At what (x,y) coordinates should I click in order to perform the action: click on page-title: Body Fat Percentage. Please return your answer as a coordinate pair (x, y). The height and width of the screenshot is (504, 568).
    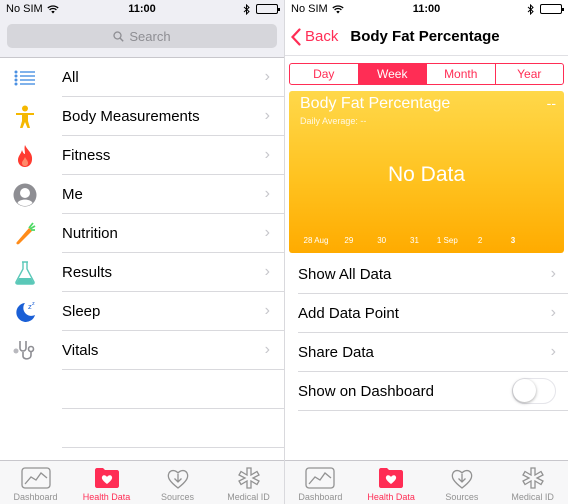
    Looking at the image, I should click on (425, 36).